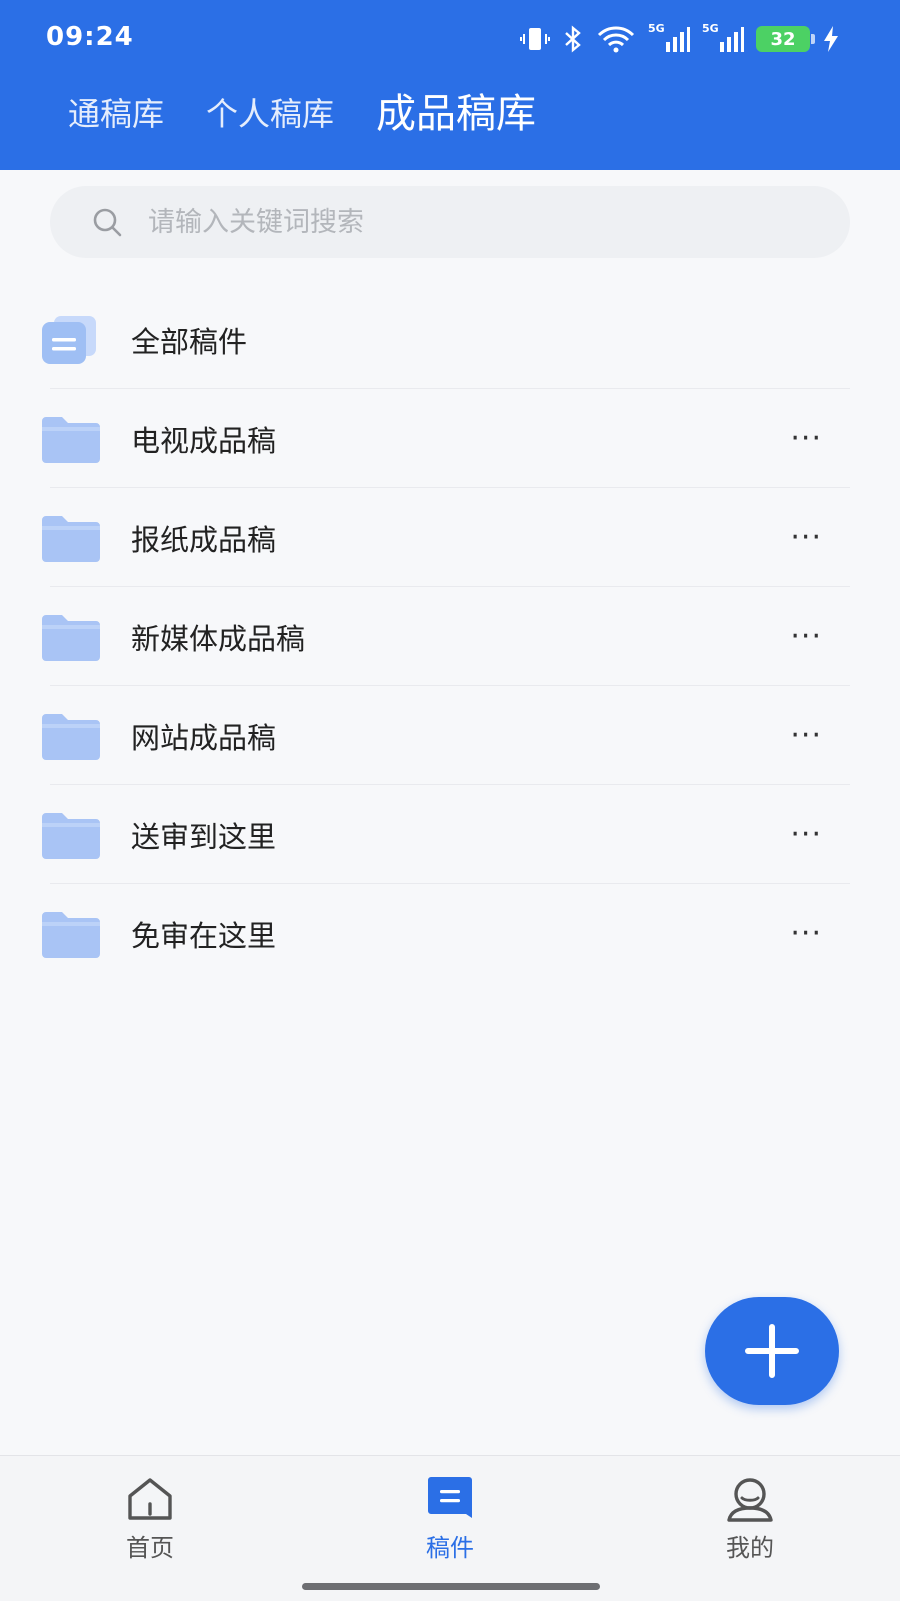 This screenshot has height=1601, width=900. I want to click on status-time: 09:24, so click(90, 37).